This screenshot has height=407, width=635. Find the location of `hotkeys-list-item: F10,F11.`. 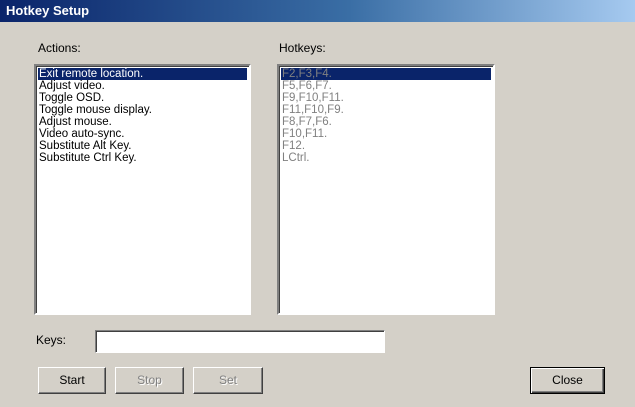

hotkeys-list-item: F10,F11. is located at coordinates (386, 134).